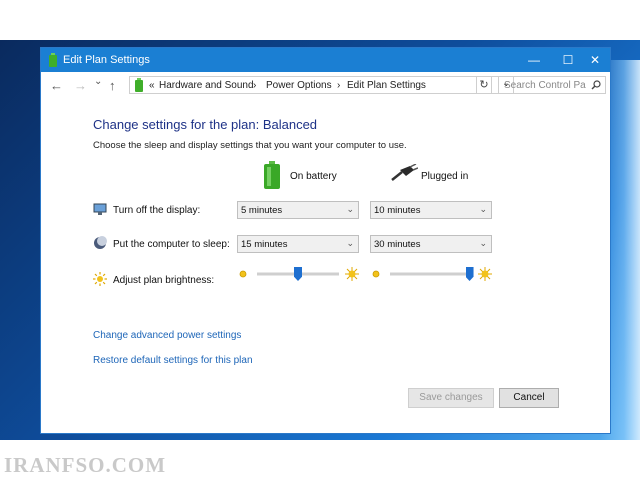  What do you see at coordinates (431, 210) in the screenshot?
I see `display-plugged-dropdown: 10 minutes ⌄` at bounding box center [431, 210].